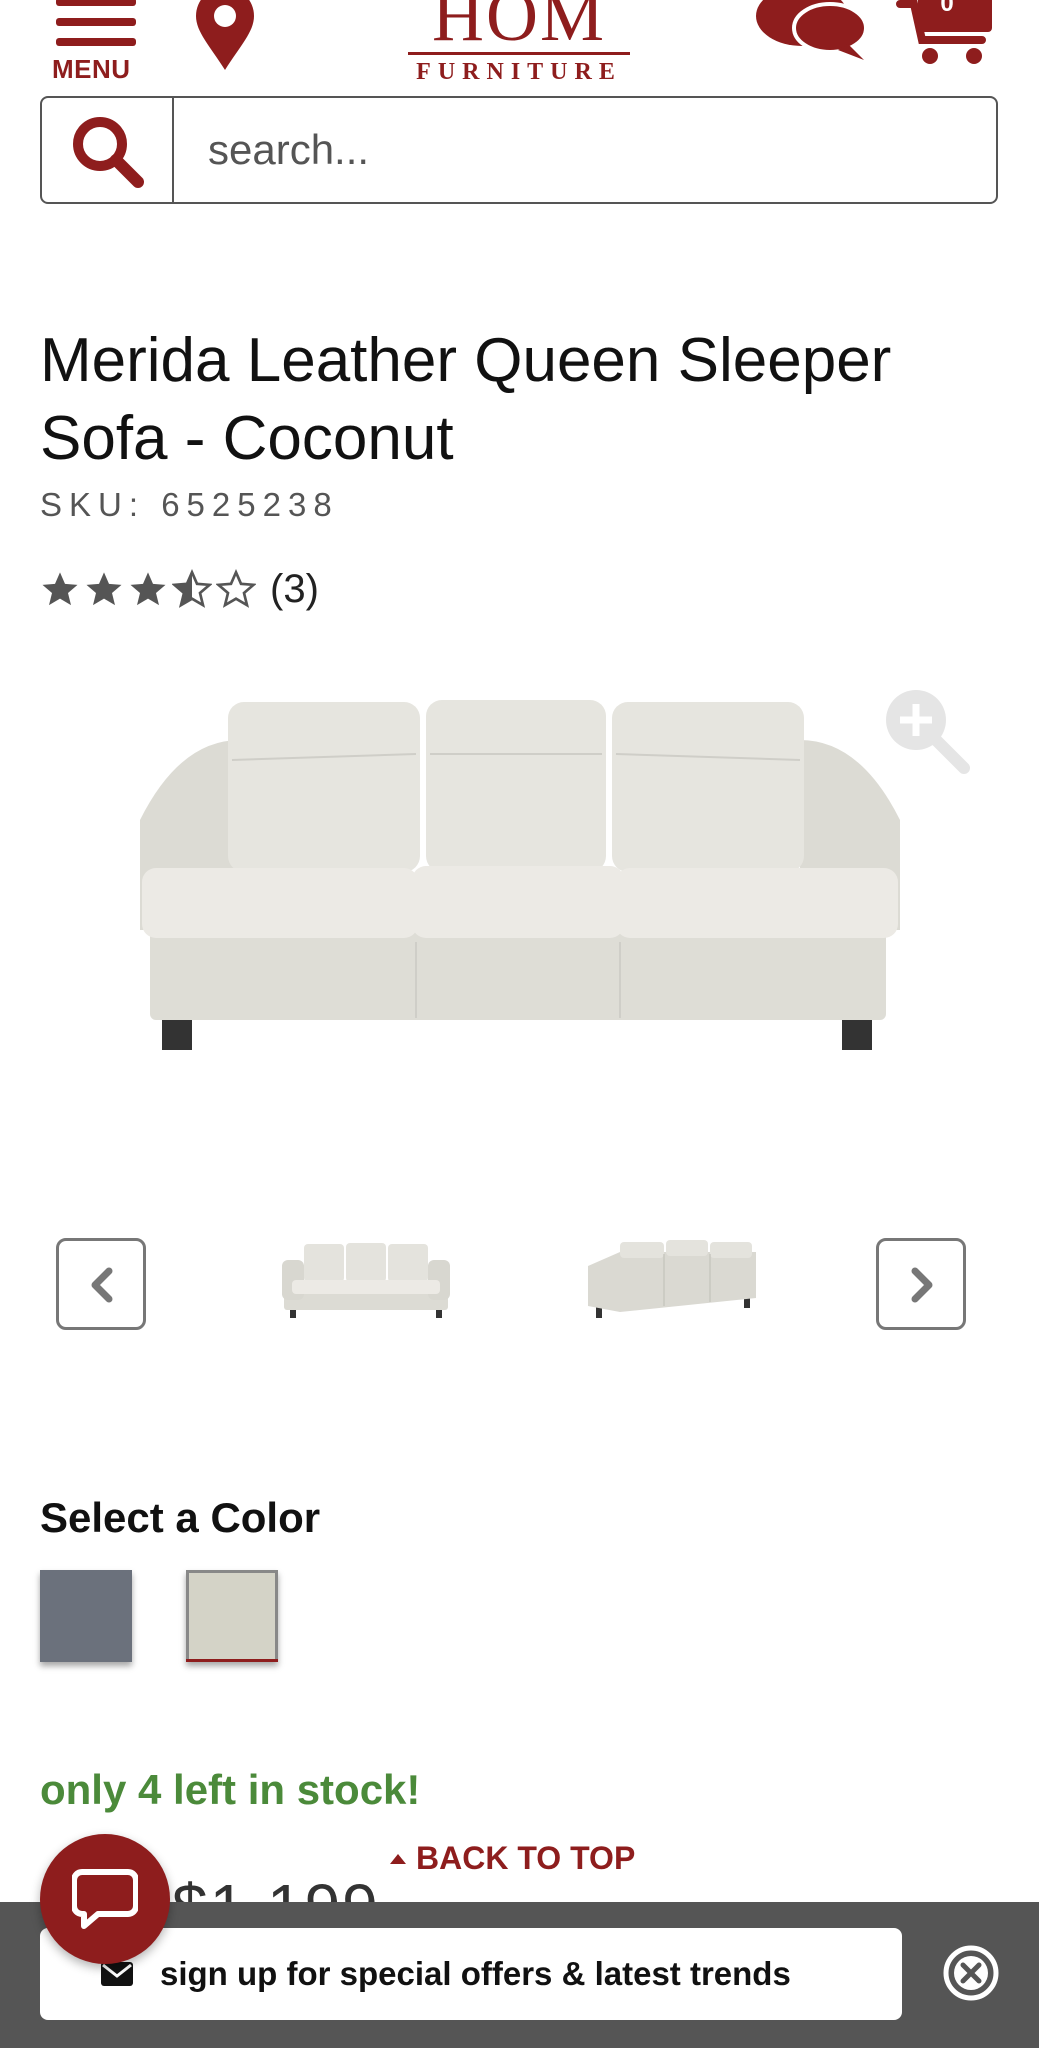 This screenshot has height=2048, width=1039. Describe the element at coordinates (811, 34) in the screenshot. I see `chat-bubbles-icon` at that location.